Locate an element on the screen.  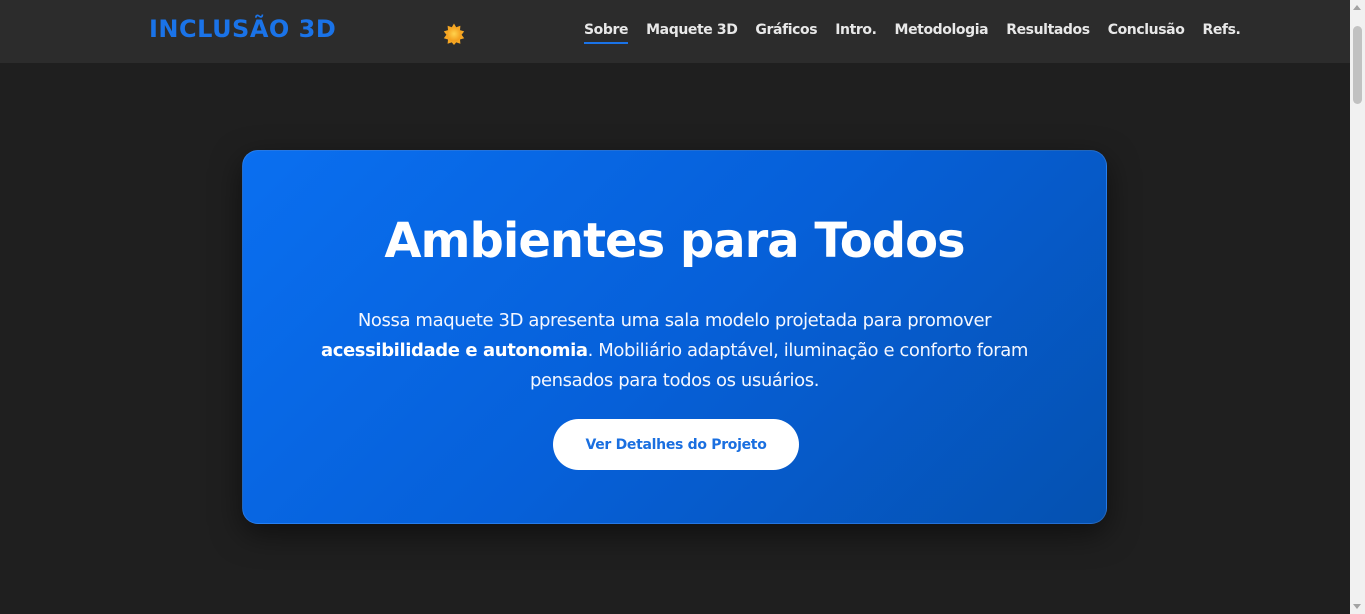
nav-link-refs: Refs. is located at coordinates (1221, 33).